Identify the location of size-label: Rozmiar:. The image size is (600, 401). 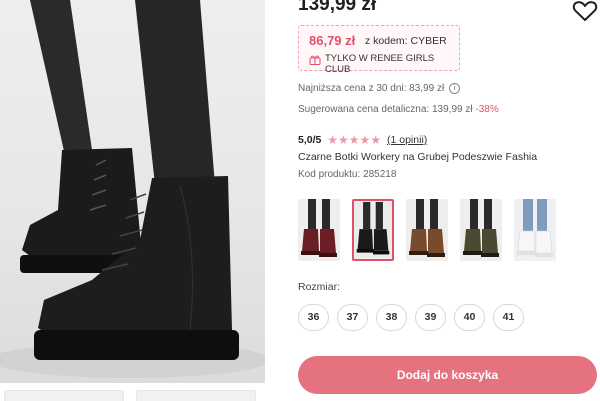
(319, 287).